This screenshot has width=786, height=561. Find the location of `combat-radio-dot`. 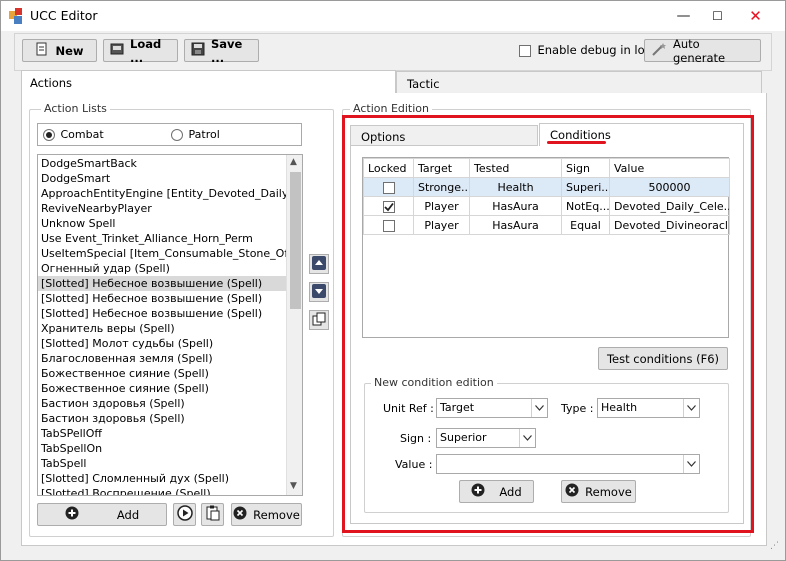

combat-radio-dot is located at coordinates (49, 135).